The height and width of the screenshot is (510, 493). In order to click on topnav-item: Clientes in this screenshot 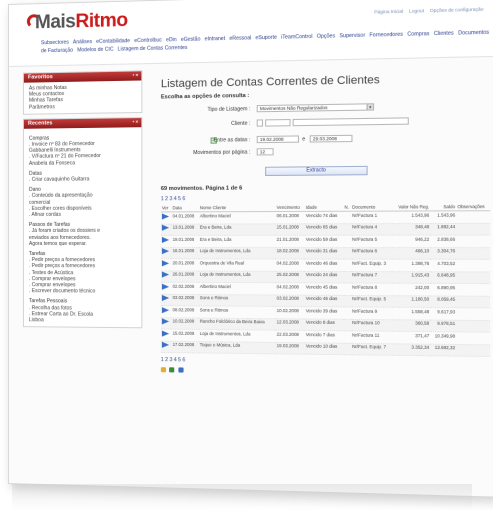, I will do `click(444, 33)`.